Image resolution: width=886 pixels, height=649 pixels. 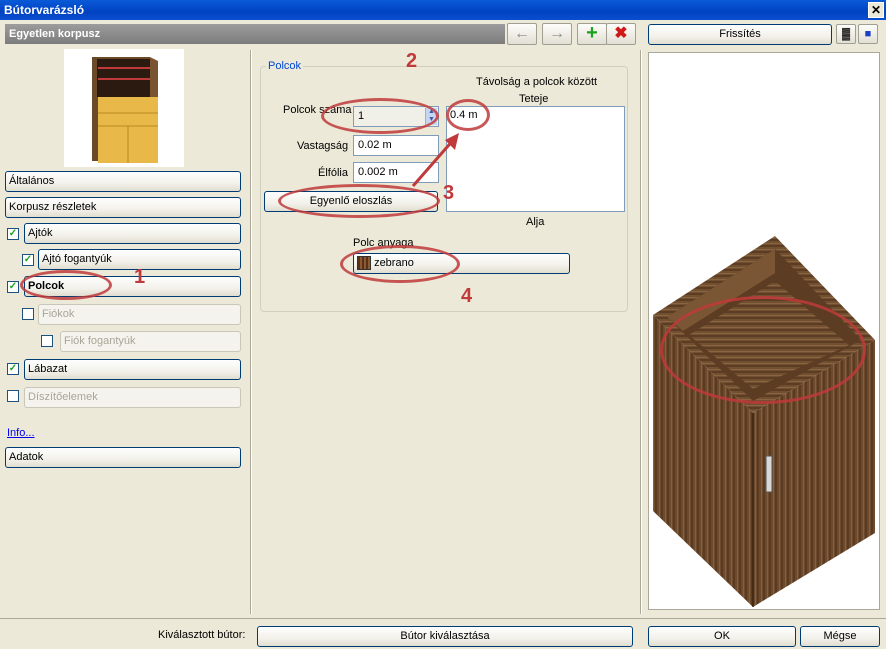 I want to click on add-button: +, so click(x=592, y=34).